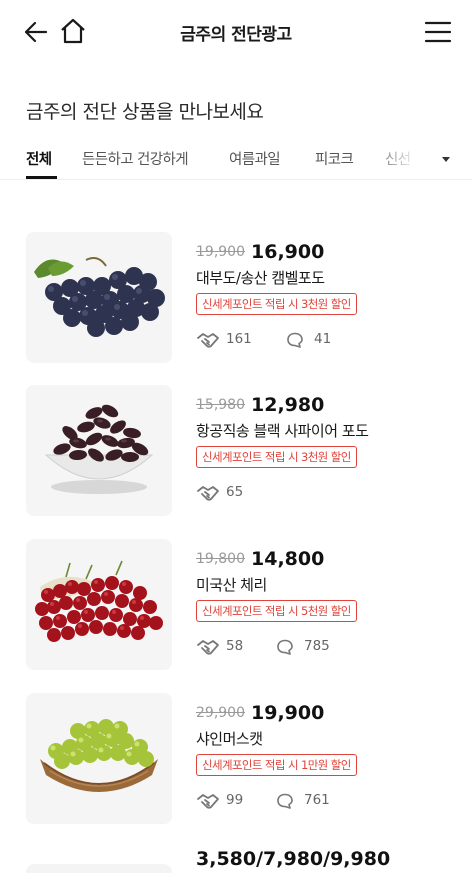  What do you see at coordinates (288, 559) in the screenshot?
I see `sale-price: 14,800` at bounding box center [288, 559].